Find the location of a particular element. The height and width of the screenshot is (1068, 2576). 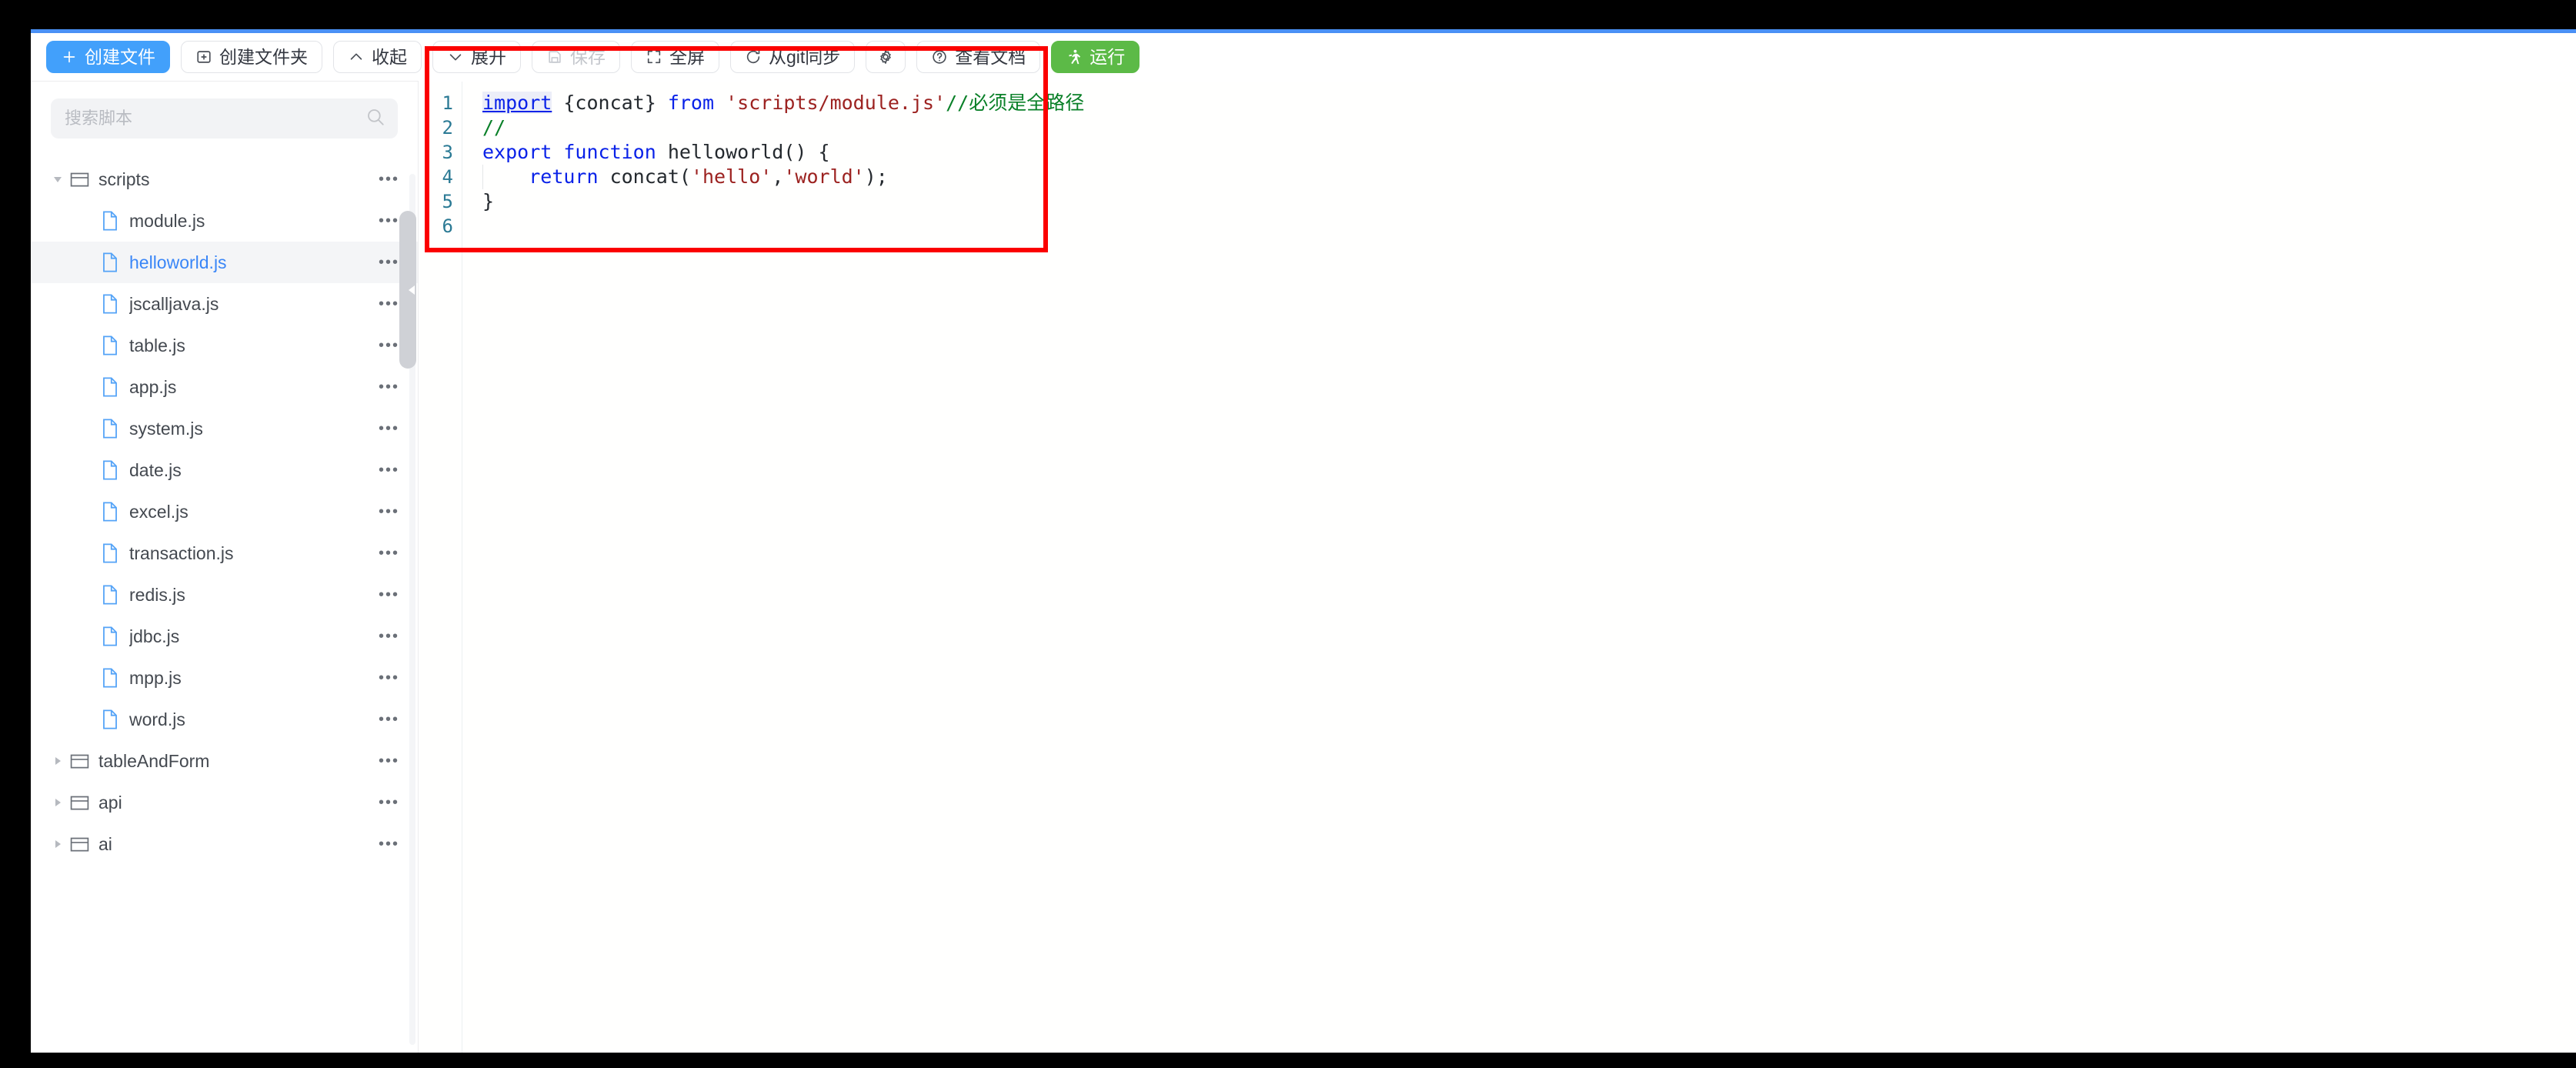

code-token: {concat} is located at coordinates (610, 103).